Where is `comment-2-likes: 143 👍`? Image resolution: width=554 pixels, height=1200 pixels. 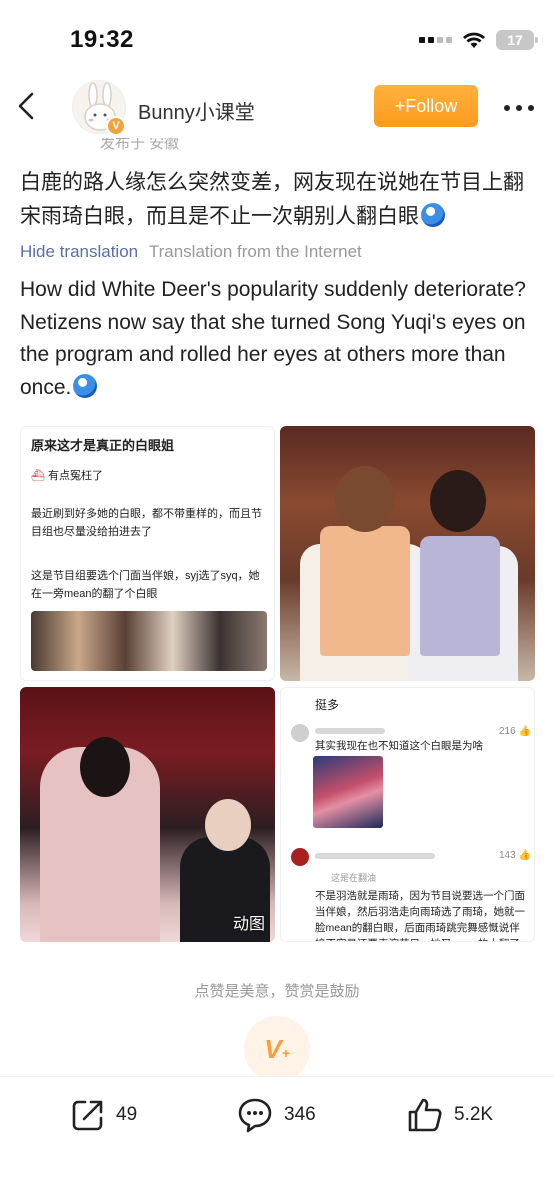 comment-2-likes: 143 👍 is located at coordinates (515, 855).